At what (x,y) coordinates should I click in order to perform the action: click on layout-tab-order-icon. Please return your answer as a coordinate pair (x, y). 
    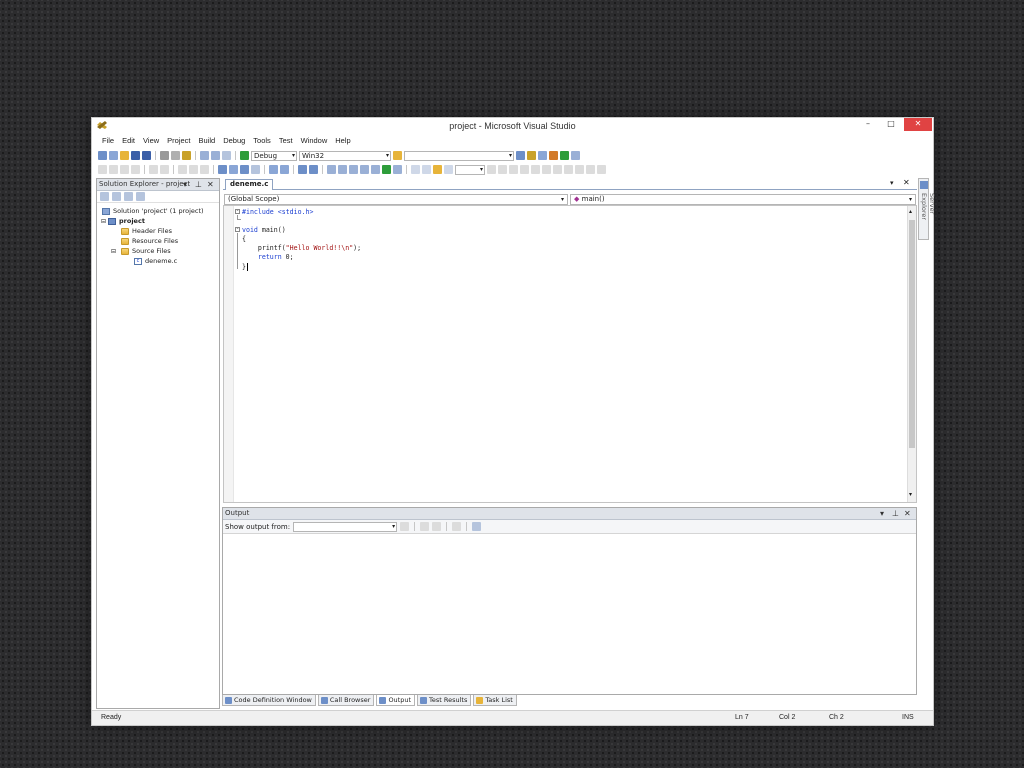
    Looking at the image, I should click on (546, 169).